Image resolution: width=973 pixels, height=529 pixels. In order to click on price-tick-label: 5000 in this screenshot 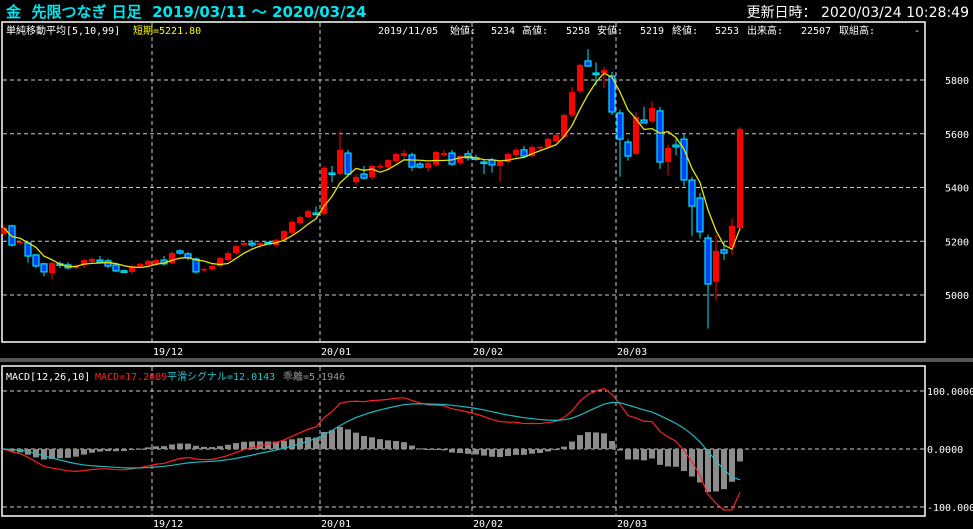, I will do `click(957, 296)`.